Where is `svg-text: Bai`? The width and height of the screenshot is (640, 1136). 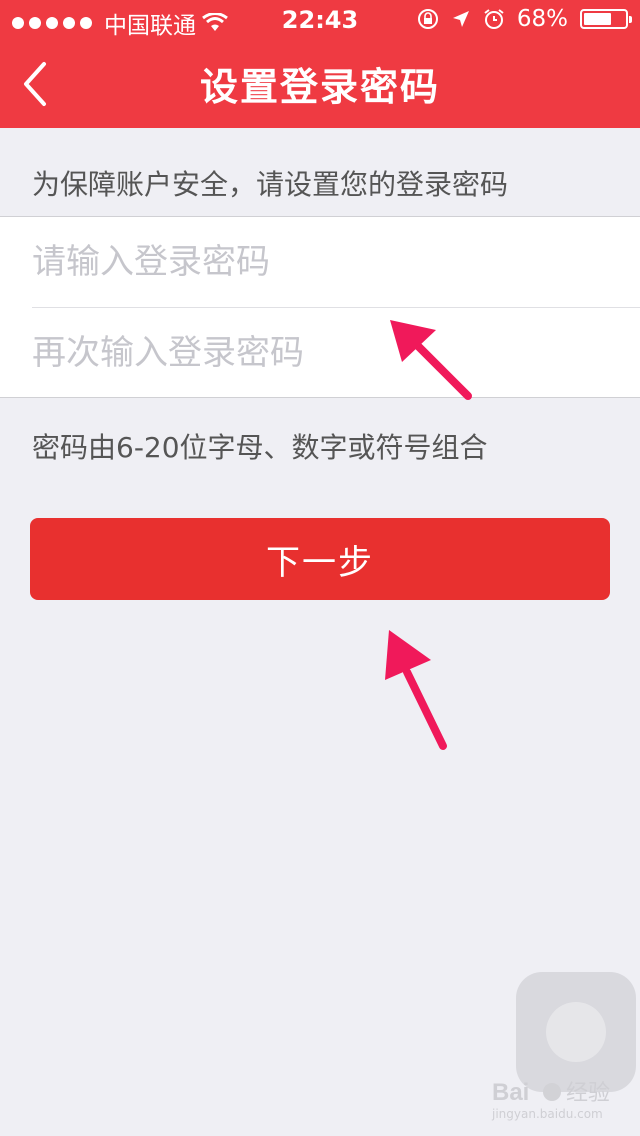 svg-text: Bai is located at coordinates (510, 1092).